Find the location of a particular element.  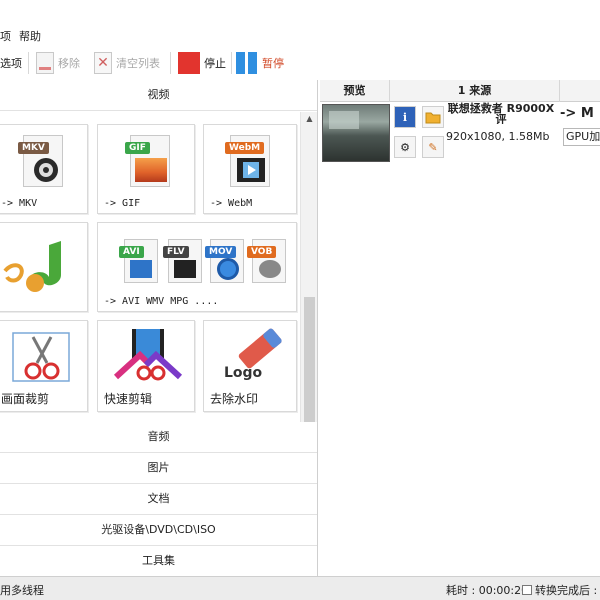

tile-gif: GIF -> GIF is located at coordinates (146, 169).